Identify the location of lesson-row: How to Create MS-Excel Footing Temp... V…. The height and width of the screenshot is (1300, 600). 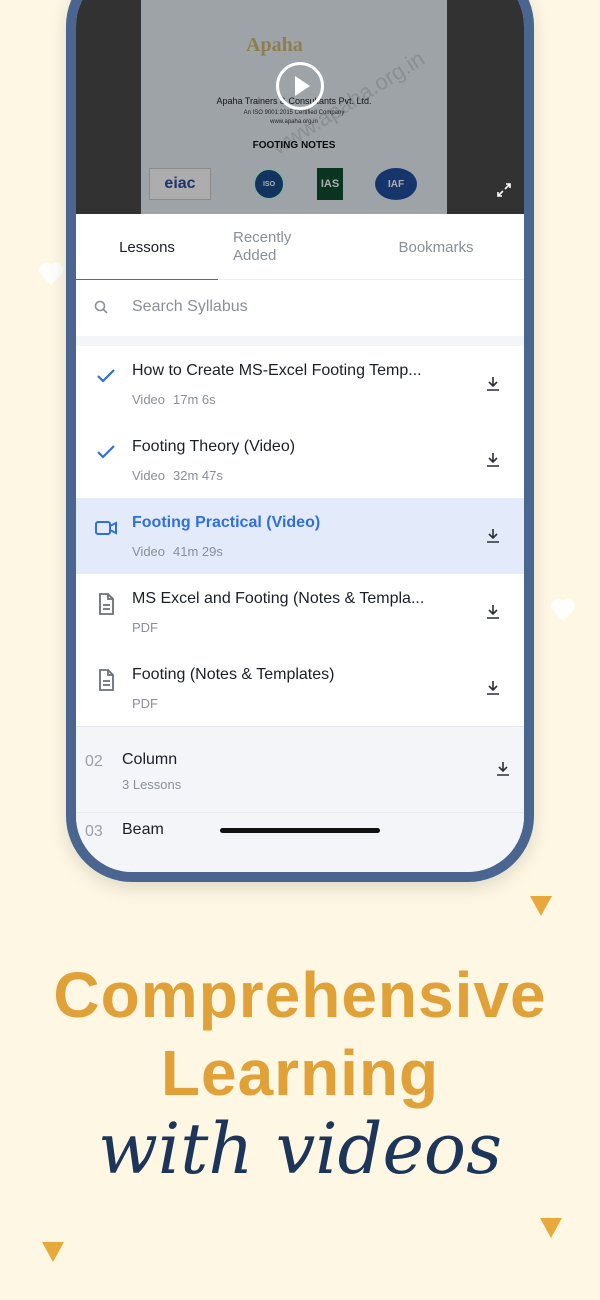
(300, 384).